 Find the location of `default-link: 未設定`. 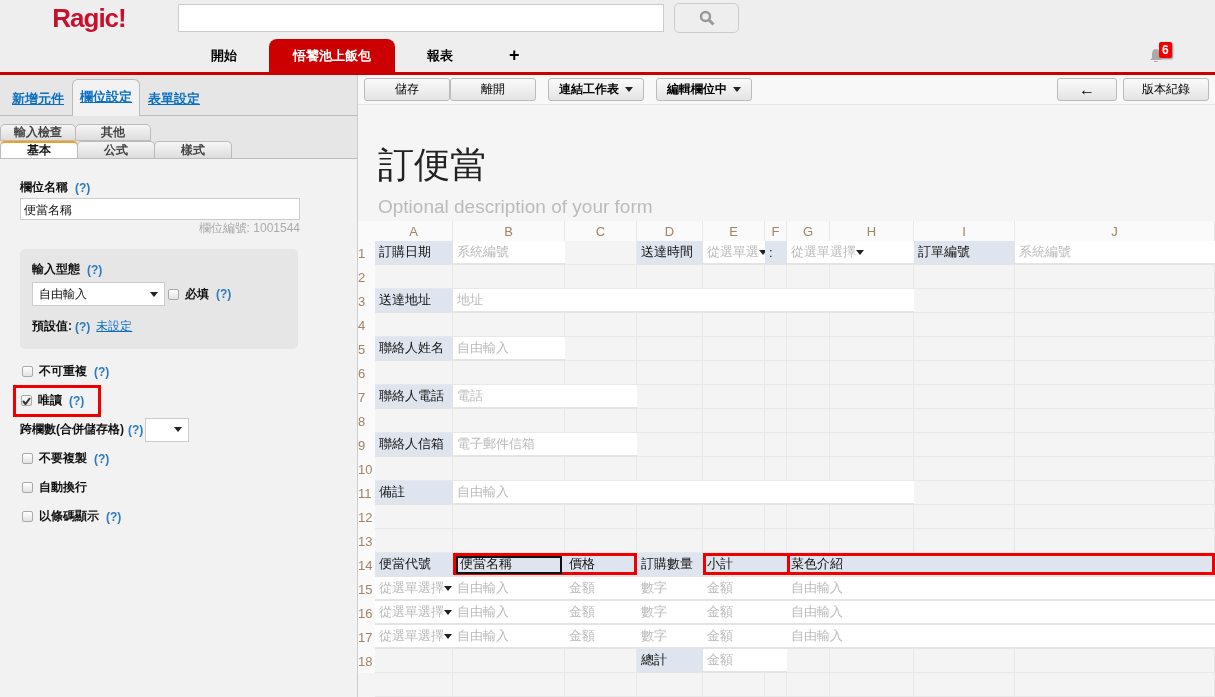

default-link: 未設定 is located at coordinates (114, 326).